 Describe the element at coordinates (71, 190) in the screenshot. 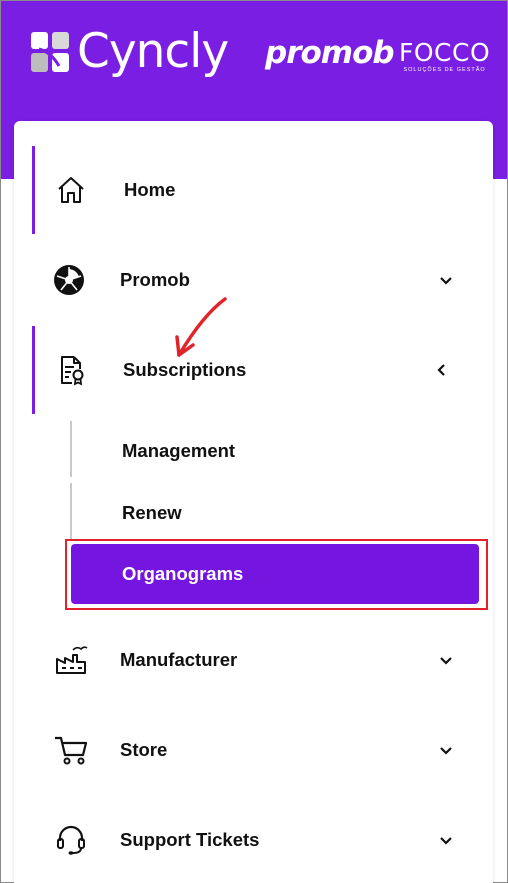

I see `home-icon` at that location.